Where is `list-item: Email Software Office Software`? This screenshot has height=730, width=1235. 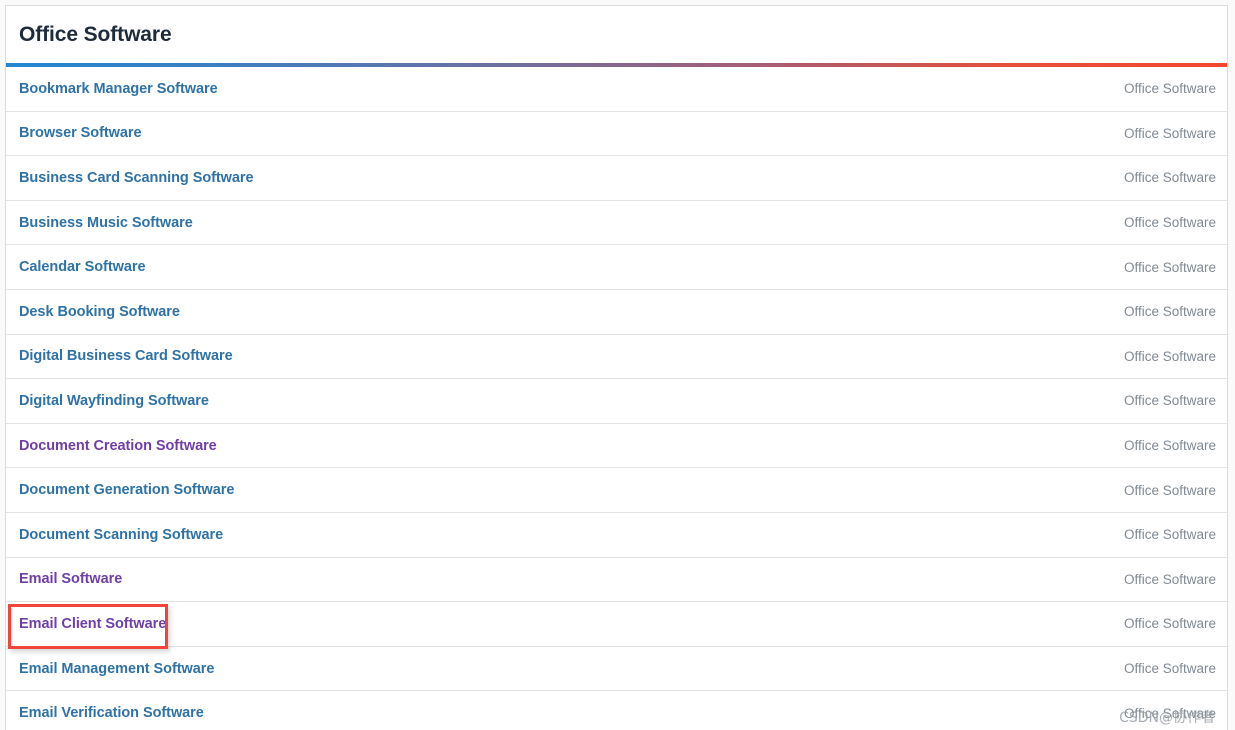
list-item: Email Software Office Software is located at coordinates (616, 580).